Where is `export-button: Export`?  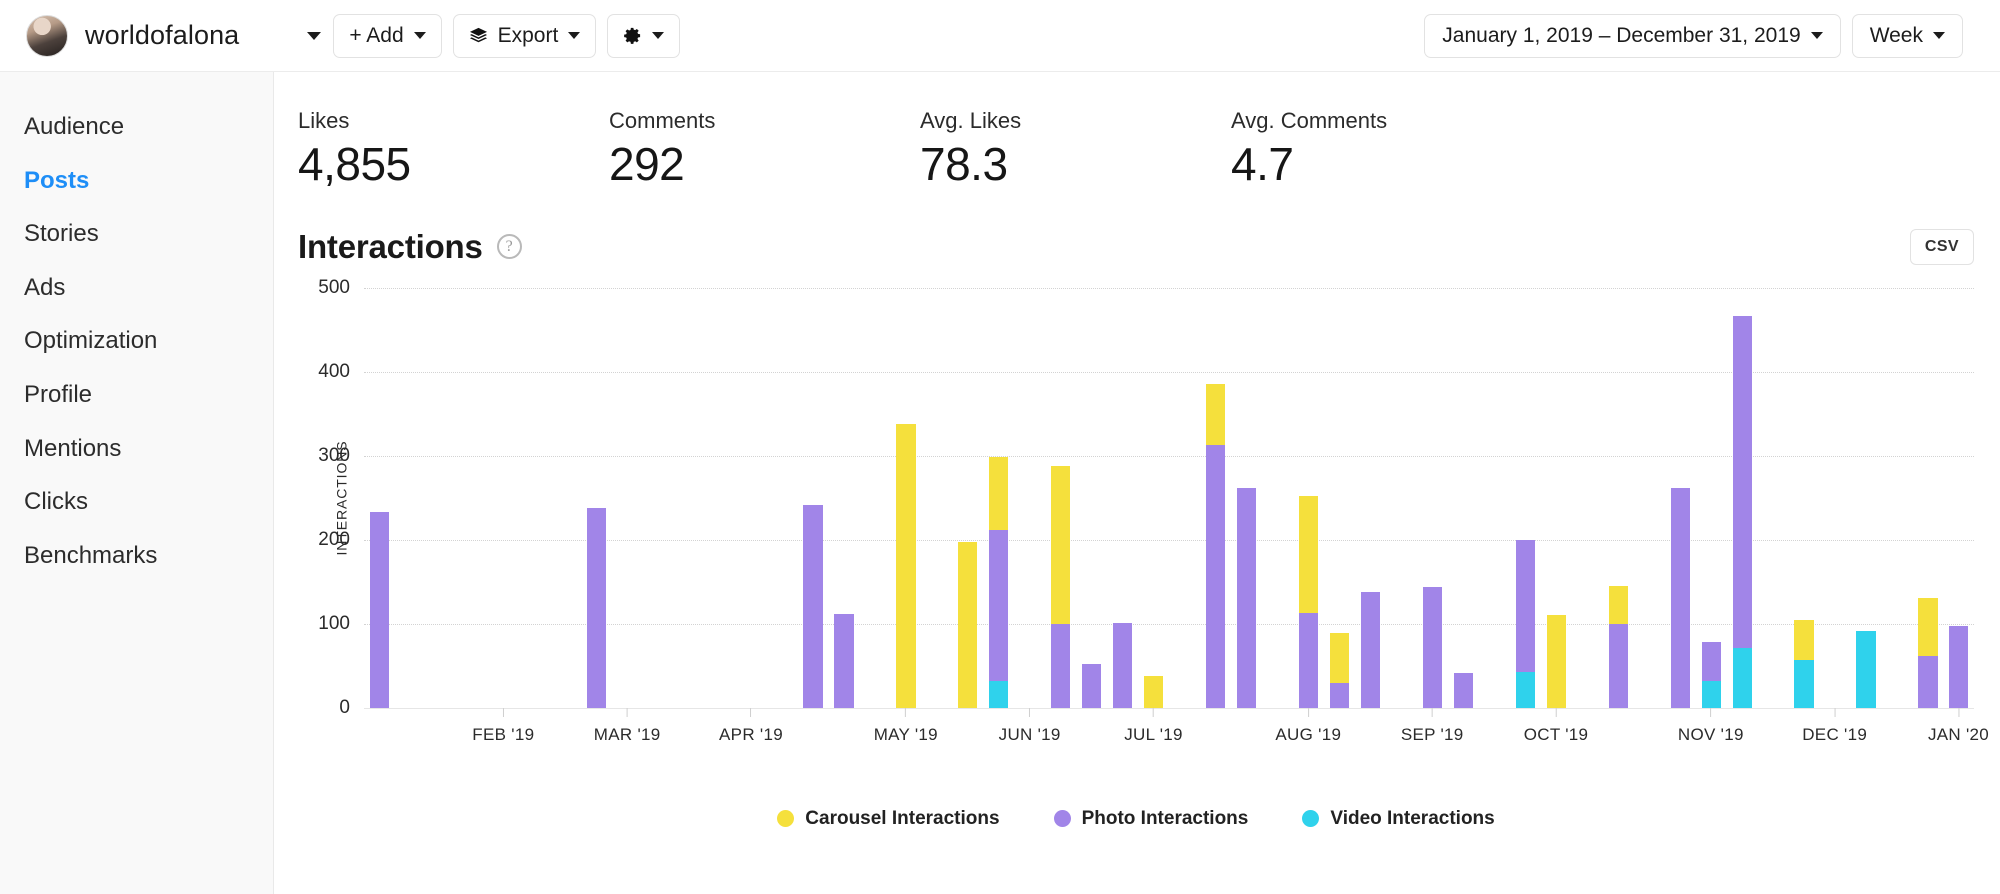 export-button: Export is located at coordinates (524, 35).